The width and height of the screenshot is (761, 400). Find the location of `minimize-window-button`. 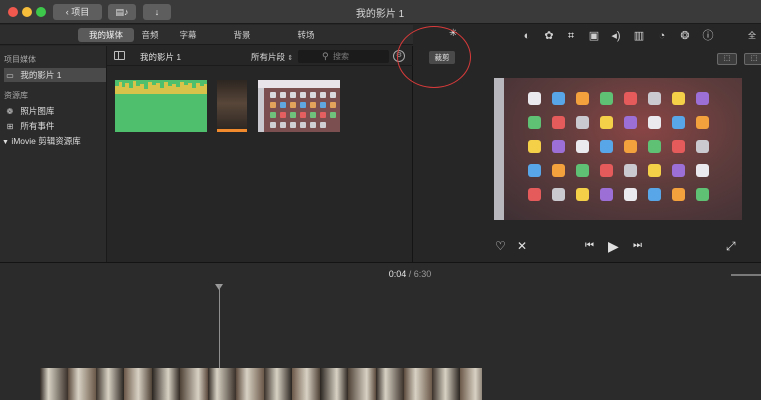

minimize-window-button is located at coordinates (27, 12).